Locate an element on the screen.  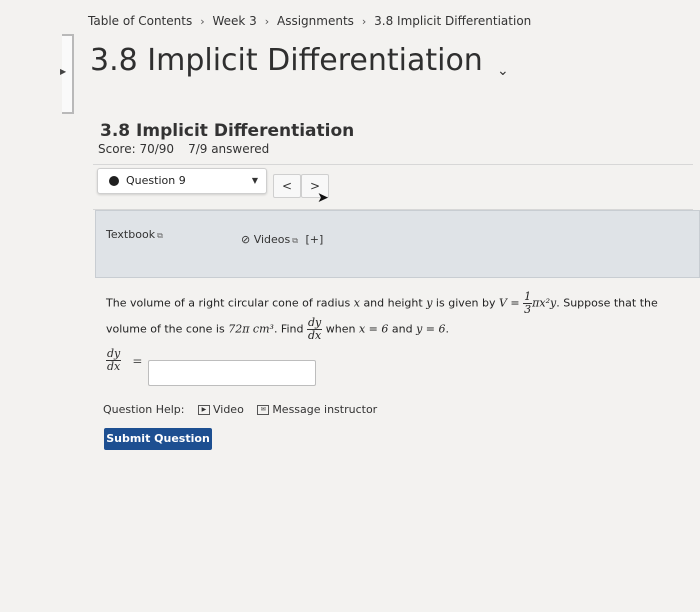
answer-dy-dx-fraction: dy dx is located at coordinates (114, 360).